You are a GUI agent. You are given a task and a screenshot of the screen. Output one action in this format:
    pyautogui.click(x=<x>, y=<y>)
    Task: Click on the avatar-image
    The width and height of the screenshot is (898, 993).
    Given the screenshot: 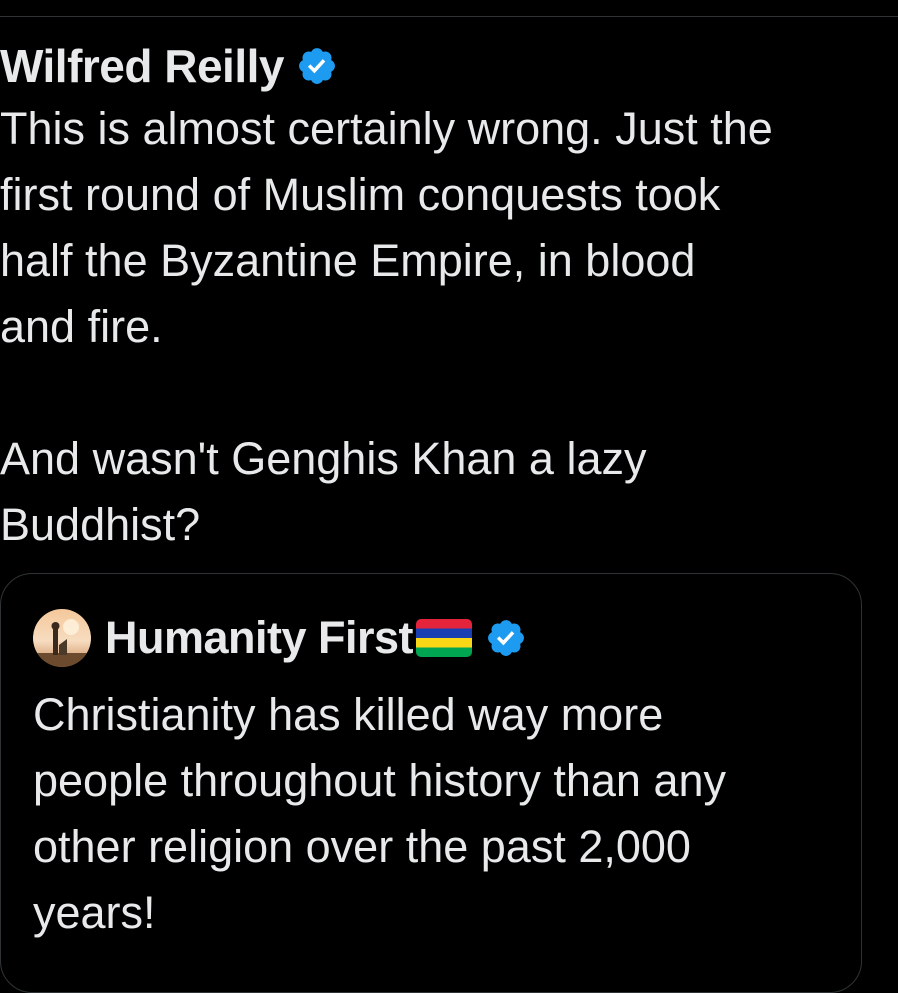 What is the action you would take?
    pyautogui.click(x=62, y=638)
    